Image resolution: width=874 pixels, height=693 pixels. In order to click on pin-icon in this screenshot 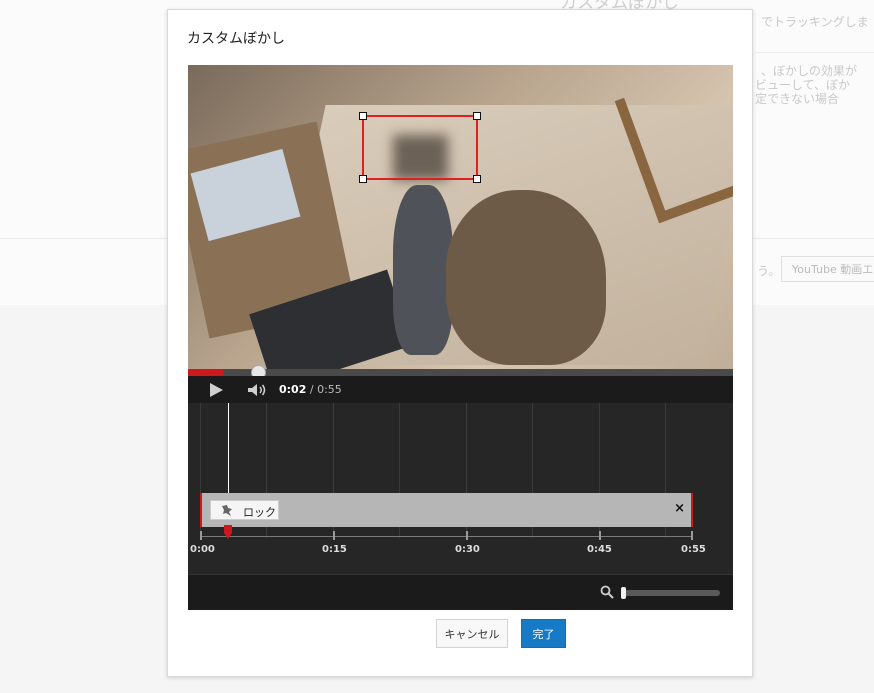, I will do `click(227, 510)`.